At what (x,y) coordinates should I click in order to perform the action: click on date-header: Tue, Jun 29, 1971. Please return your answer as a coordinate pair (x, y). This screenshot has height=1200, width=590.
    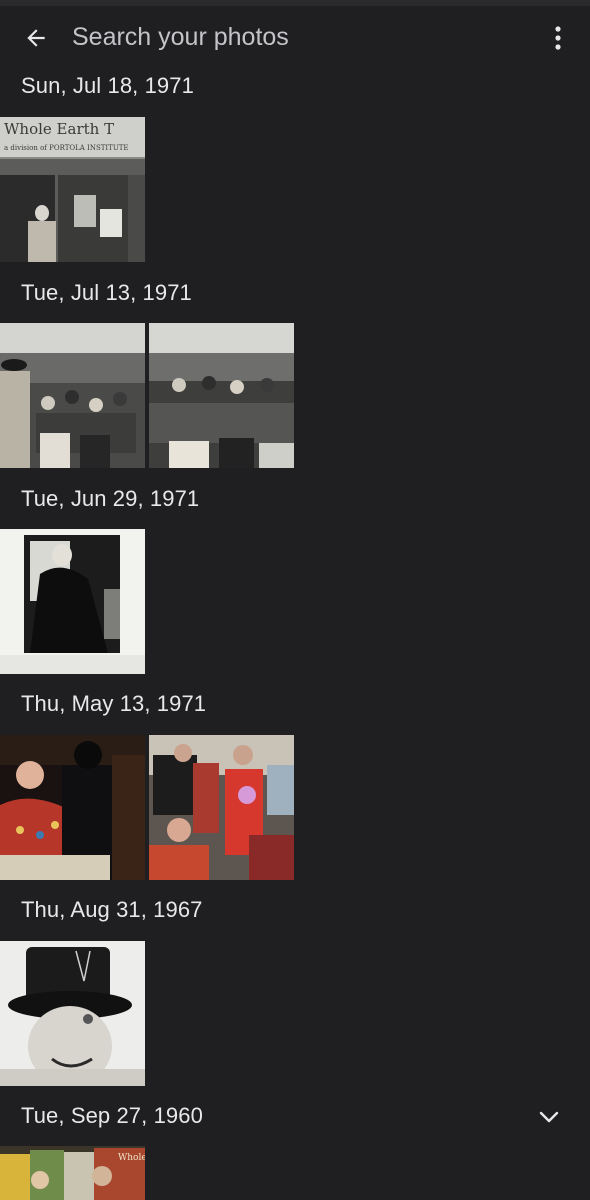
    Looking at the image, I should click on (110, 498).